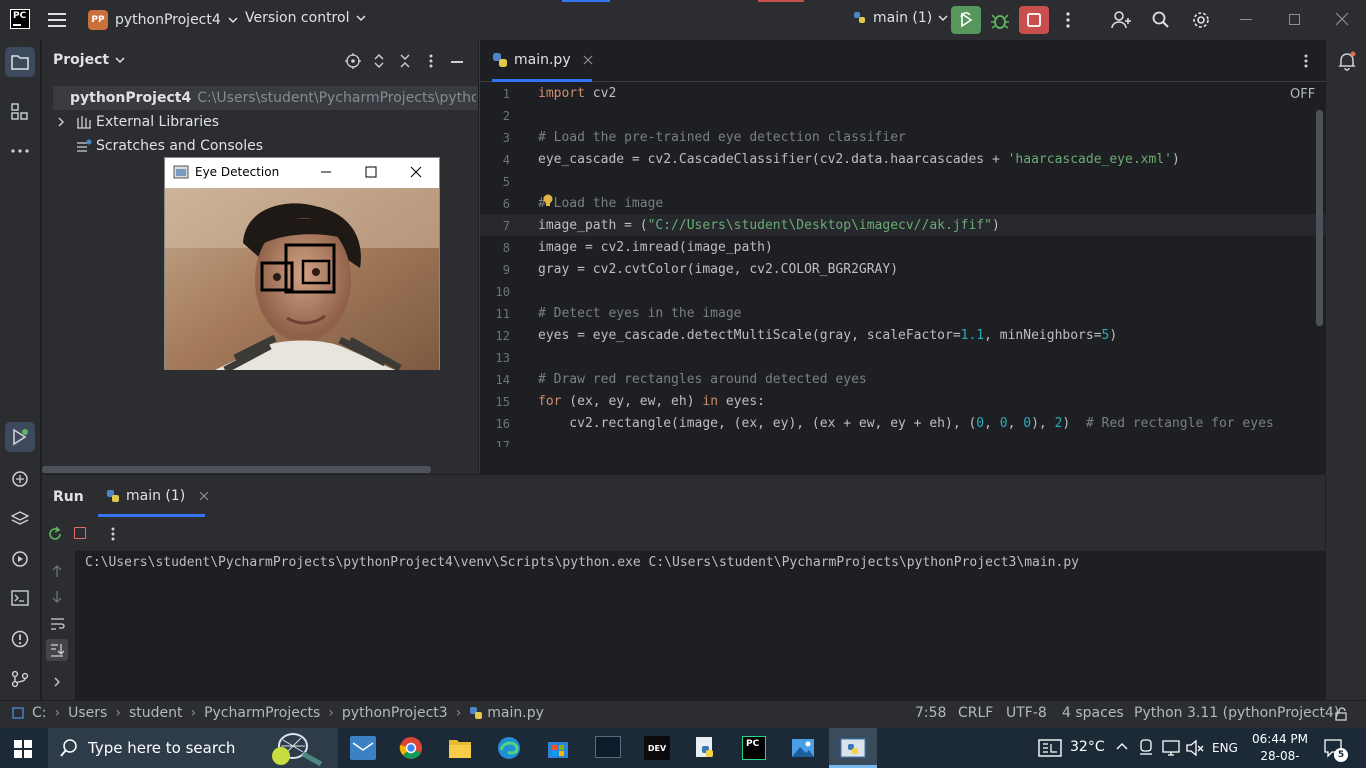 The width and height of the screenshot is (1366, 768). Describe the element at coordinates (169, 146) in the screenshot. I see `tree-item-scratches: Scratches and Consoles` at that location.